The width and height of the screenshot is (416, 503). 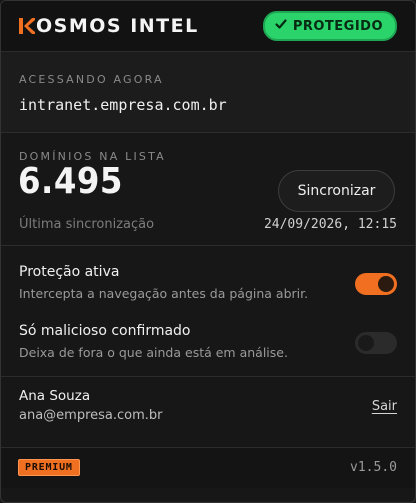 What do you see at coordinates (376, 343) in the screenshot?
I see `malicious-only-toggle` at bounding box center [376, 343].